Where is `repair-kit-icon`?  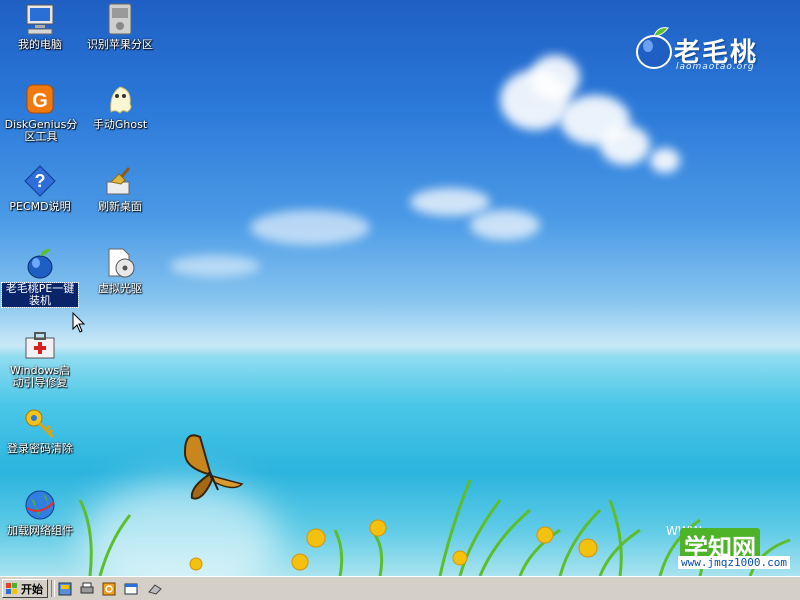
repair-kit-icon is located at coordinates (40, 345).